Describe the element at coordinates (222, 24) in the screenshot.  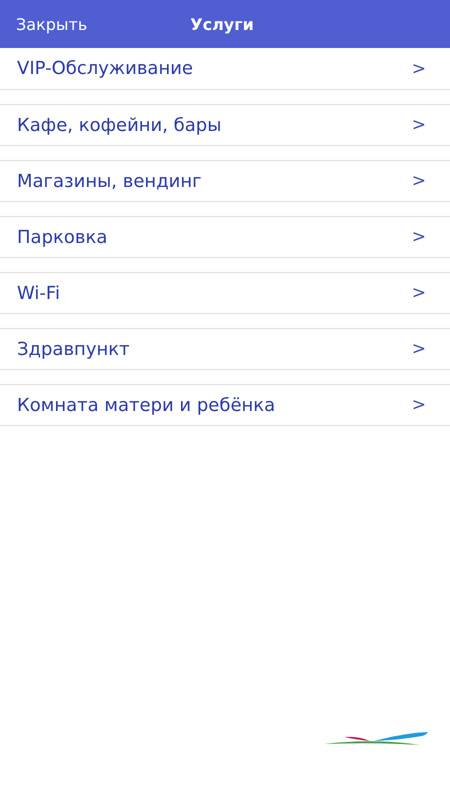
I see `screen-title: Услуги` at that location.